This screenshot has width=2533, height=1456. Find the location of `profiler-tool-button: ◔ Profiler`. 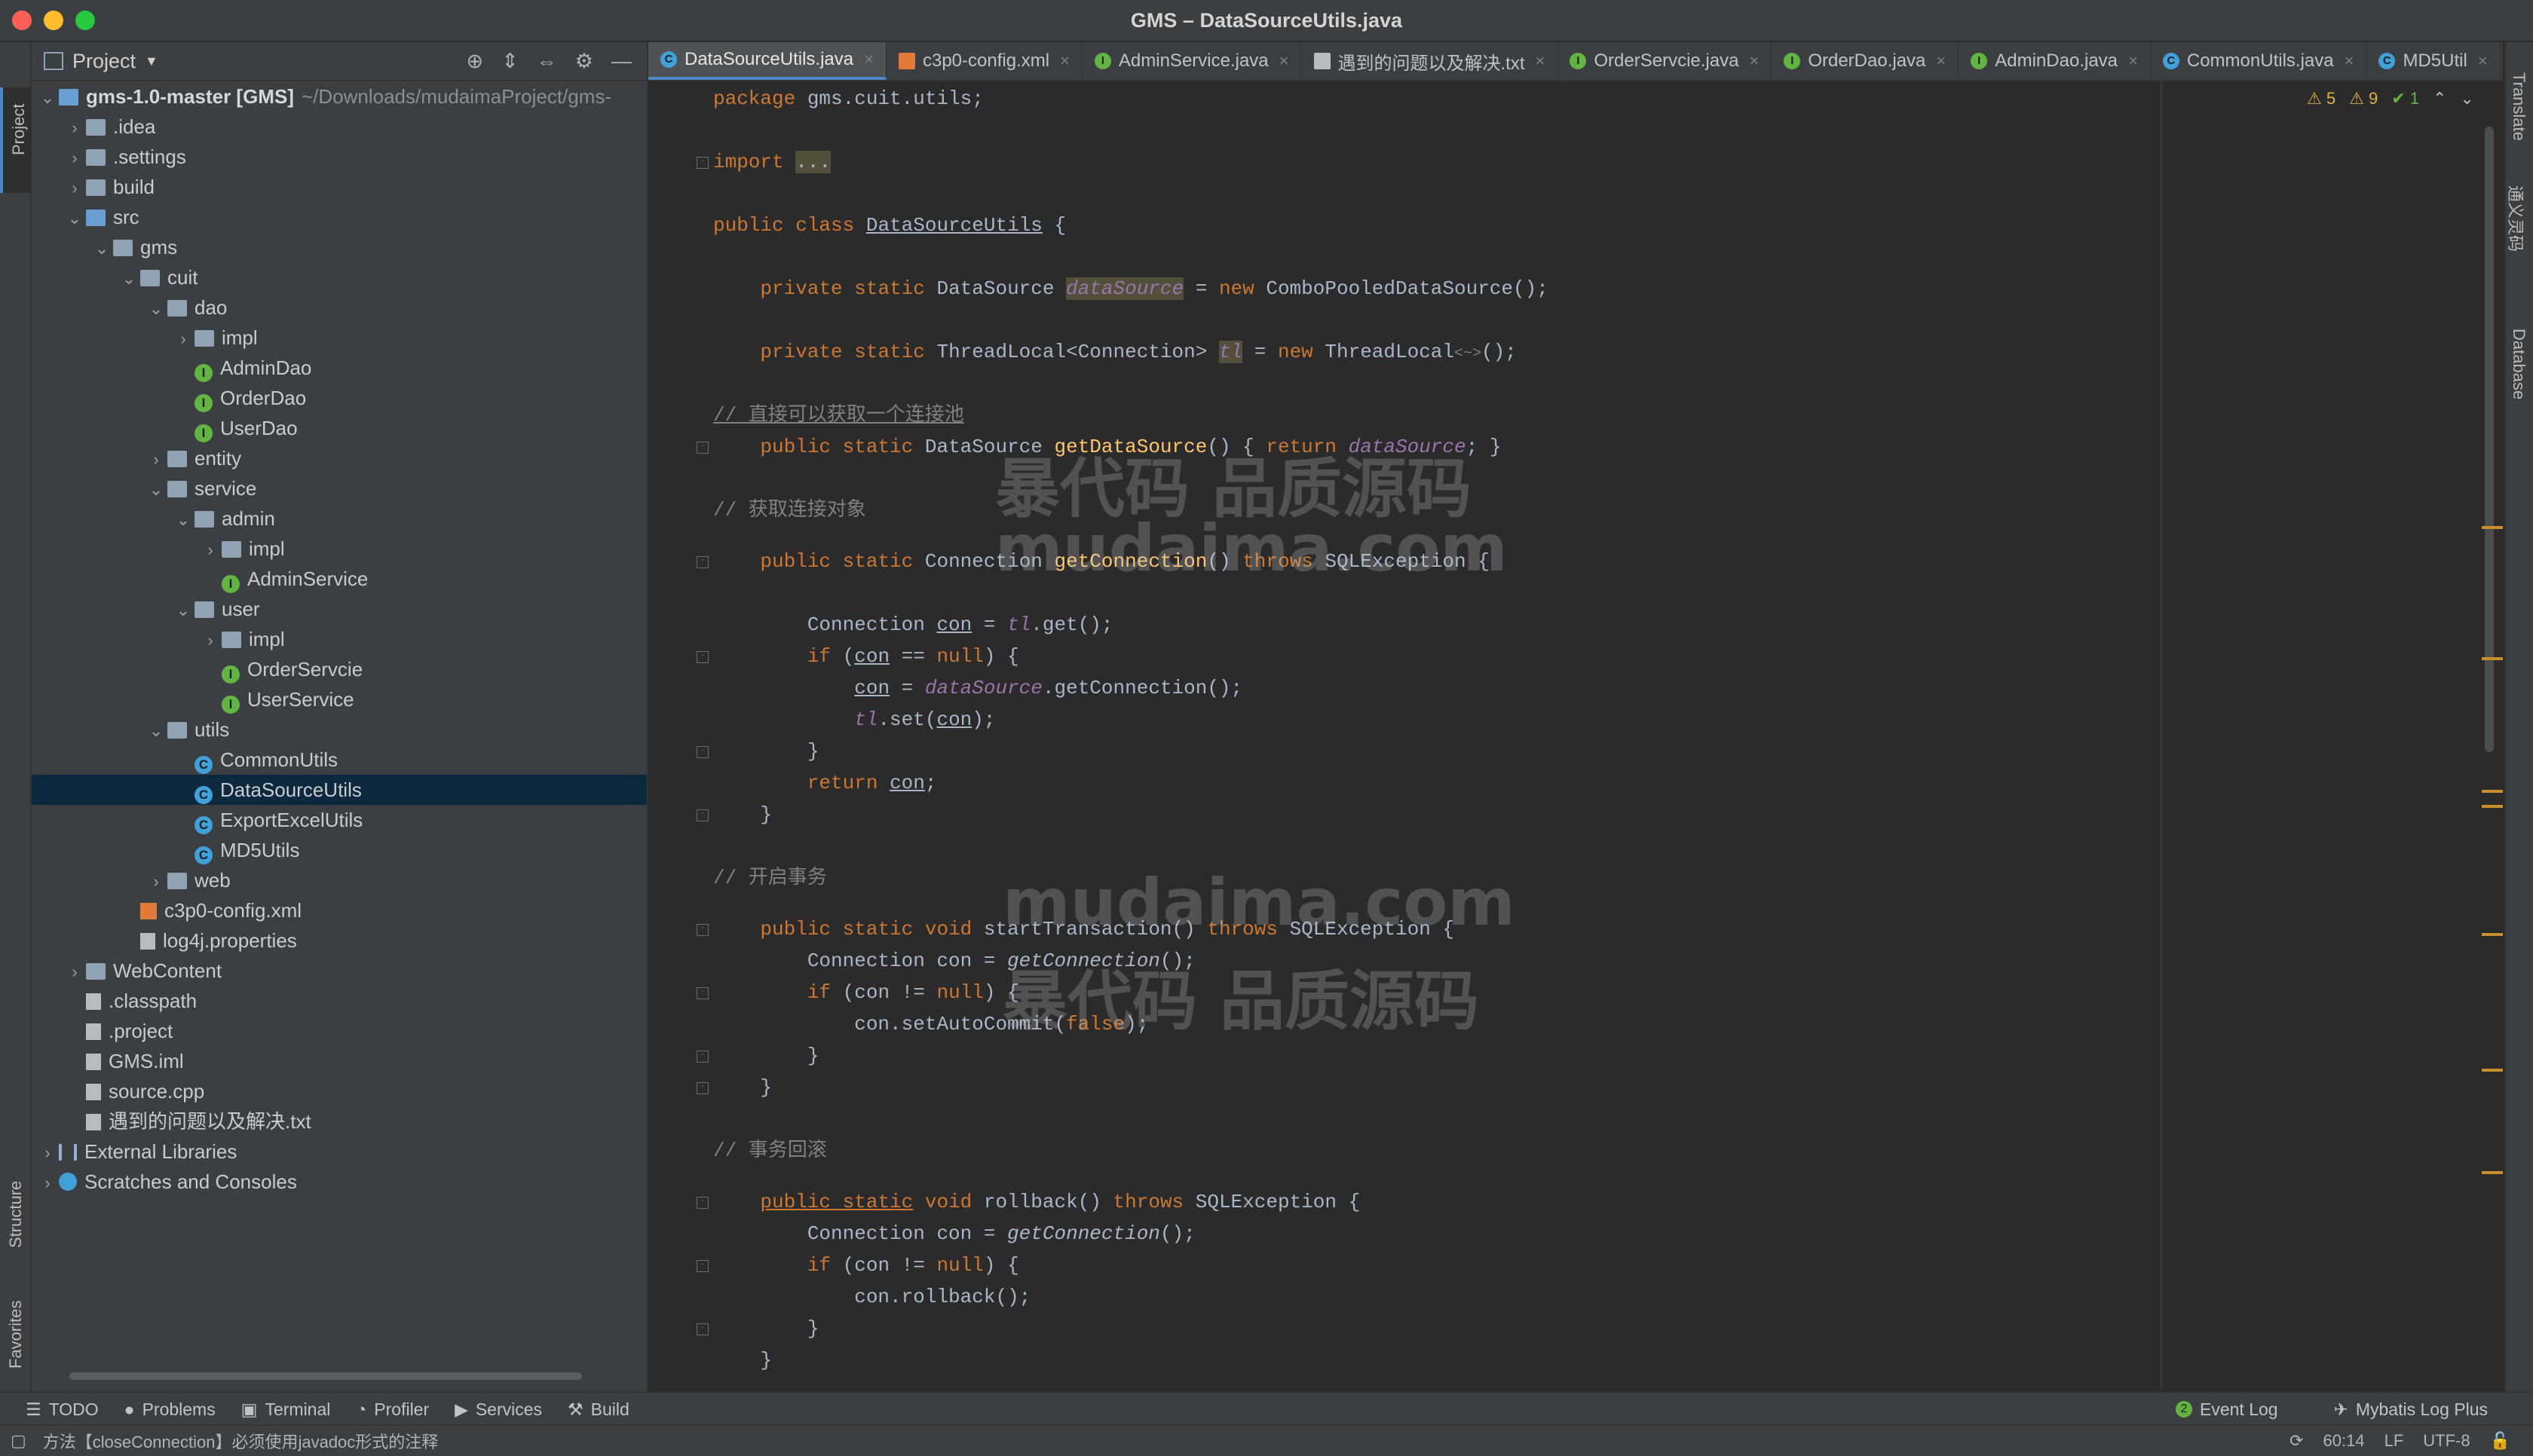

profiler-tool-button: ◔ Profiler is located at coordinates (392, 1409).